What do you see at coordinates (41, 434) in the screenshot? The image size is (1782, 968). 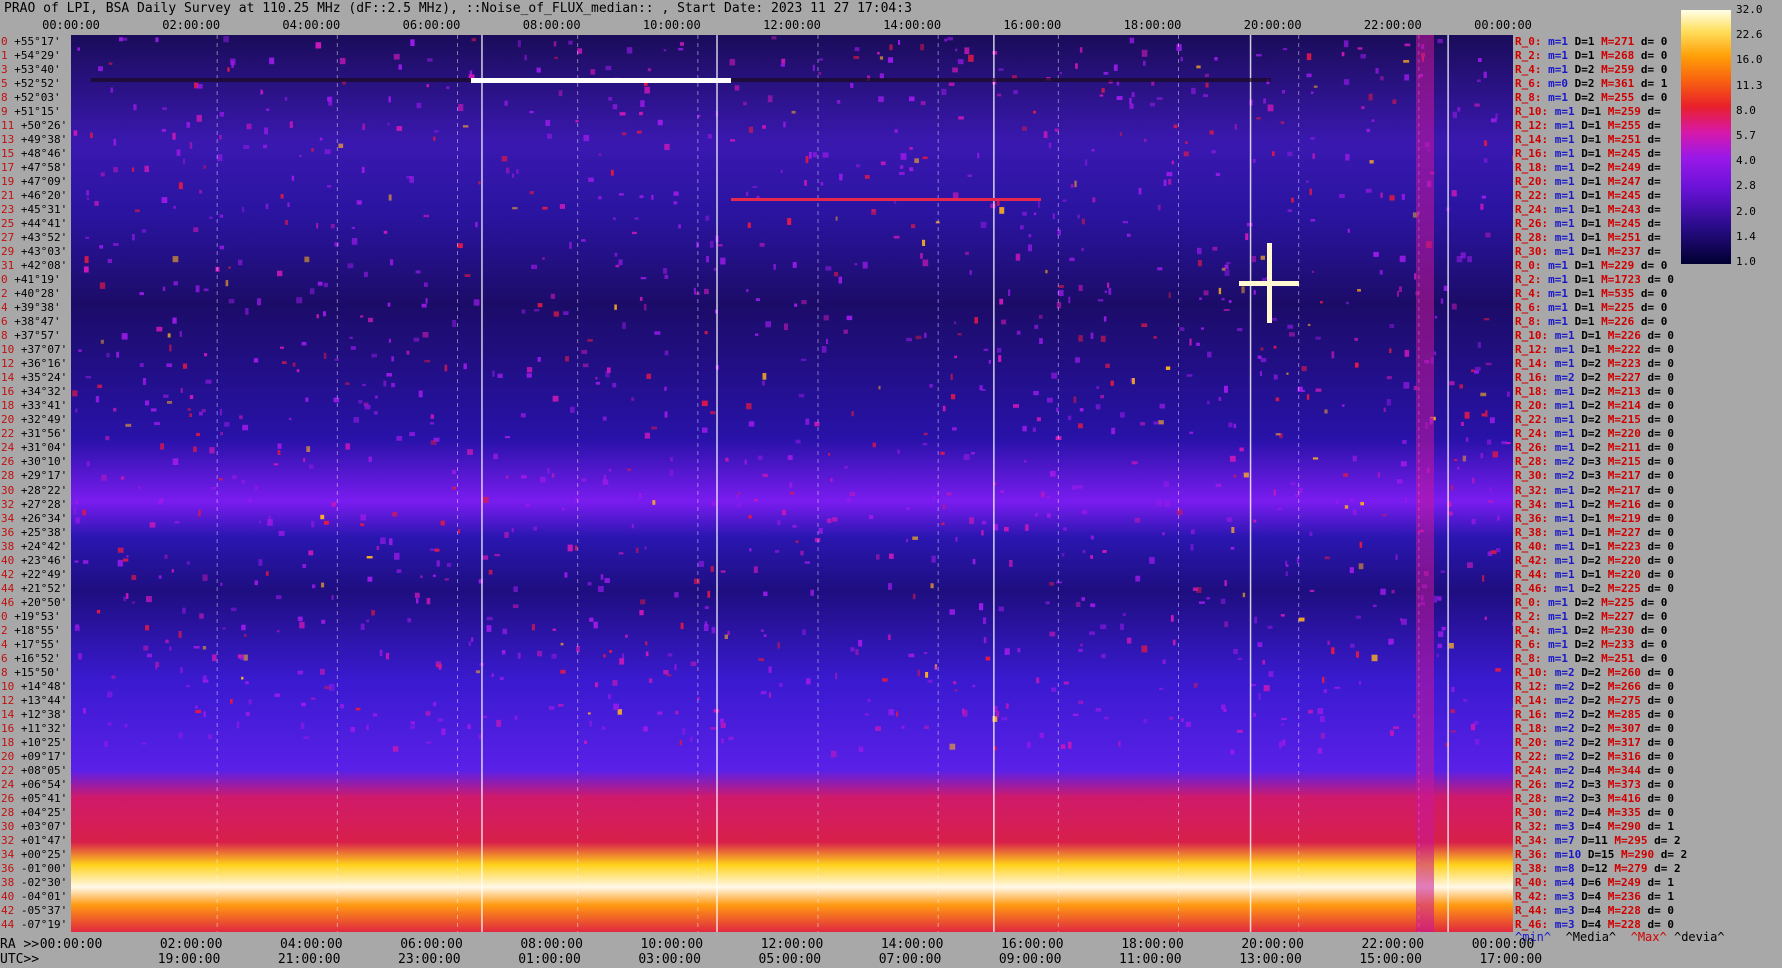 I see `declination-value: +31°56'` at bounding box center [41, 434].